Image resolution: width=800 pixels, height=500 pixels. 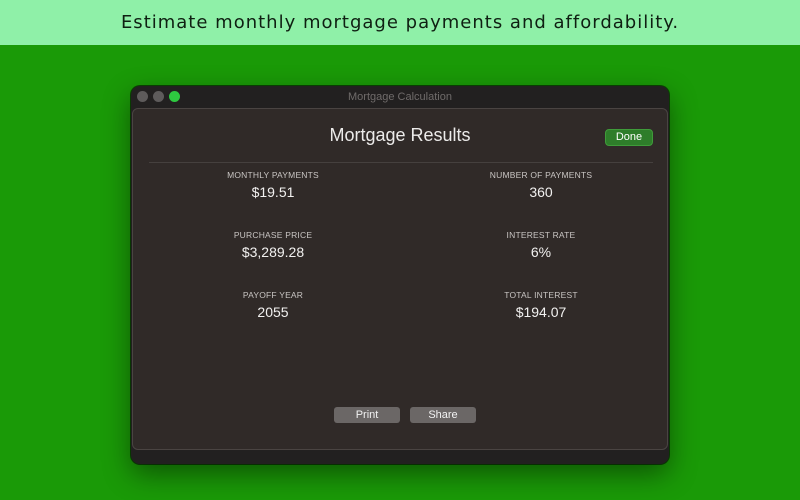 I want to click on window-titlebar: Mortgage Calculation, so click(x=400, y=97).